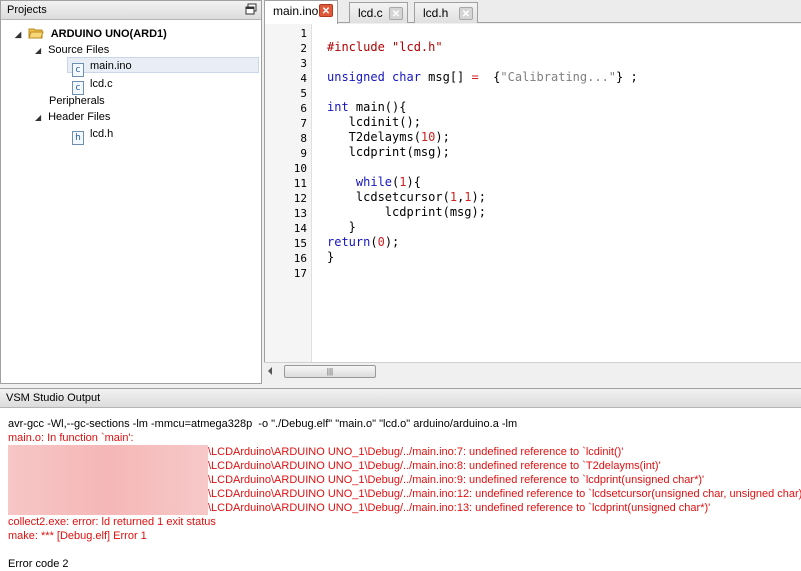  What do you see at coordinates (558, 77) in the screenshot?
I see `string-token: "Calibrating..."` at bounding box center [558, 77].